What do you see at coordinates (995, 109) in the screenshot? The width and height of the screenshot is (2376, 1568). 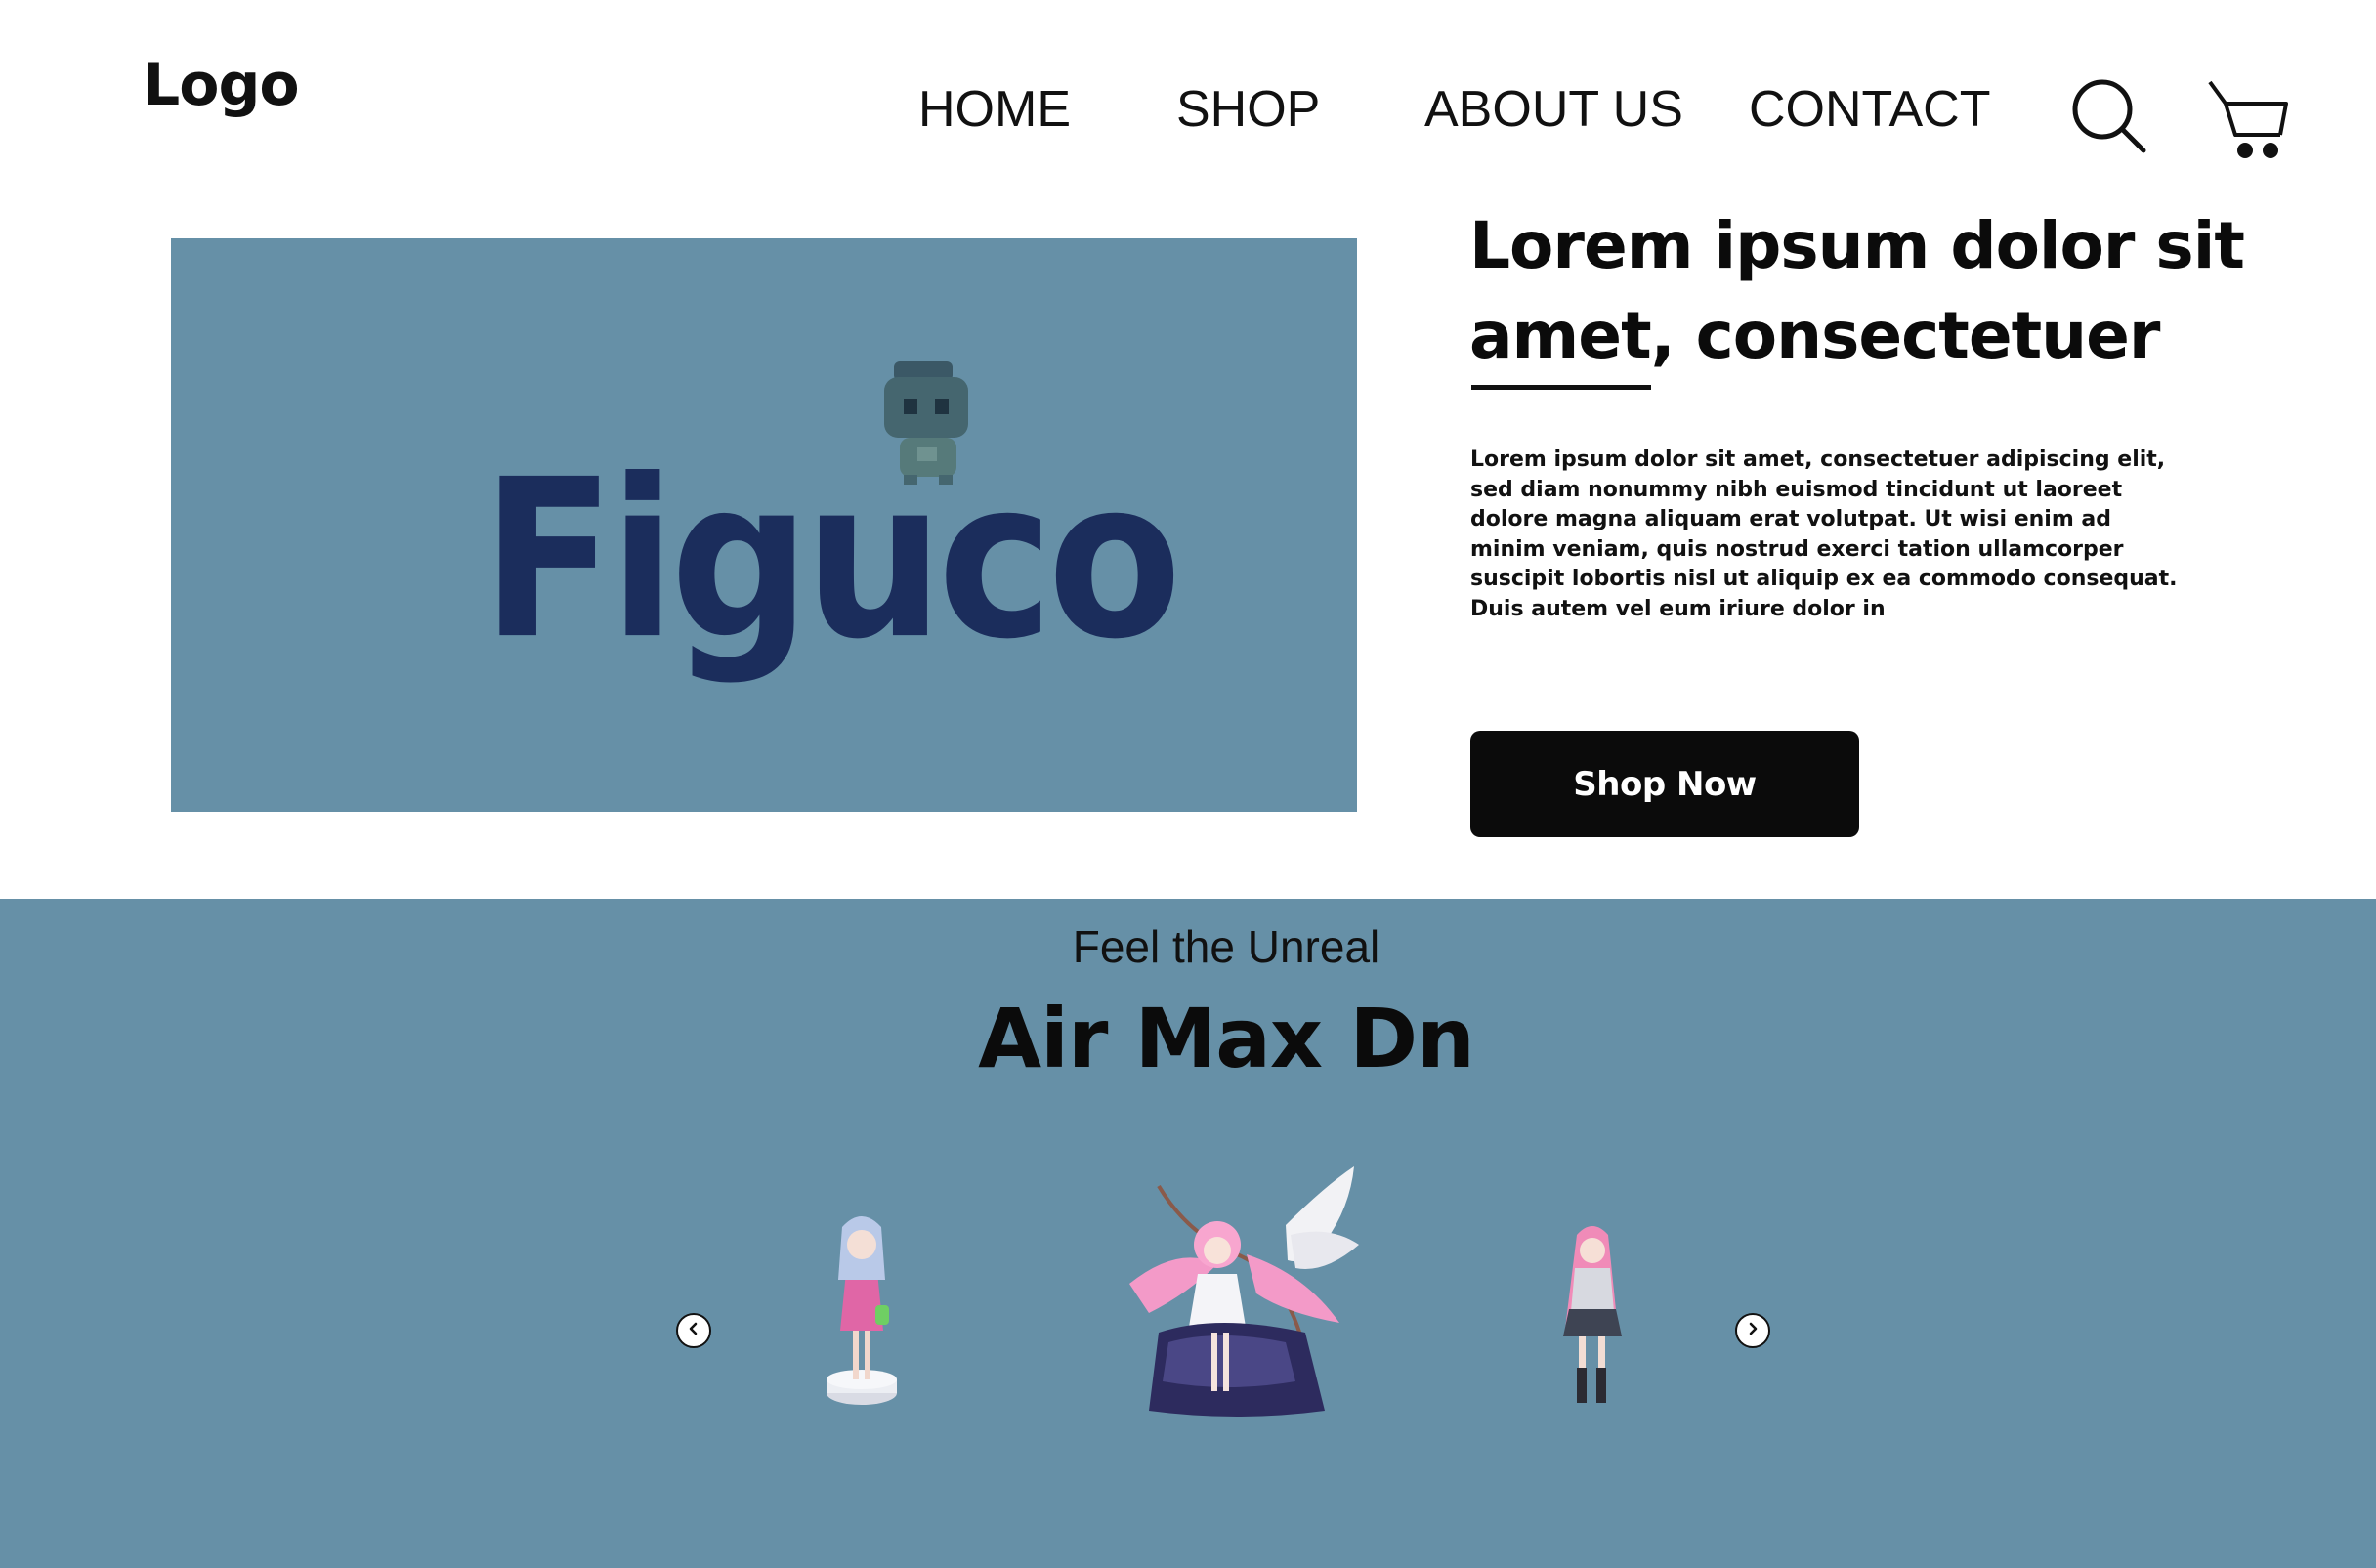 I see `nav-home: HOME` at bounding box center [995, 109].